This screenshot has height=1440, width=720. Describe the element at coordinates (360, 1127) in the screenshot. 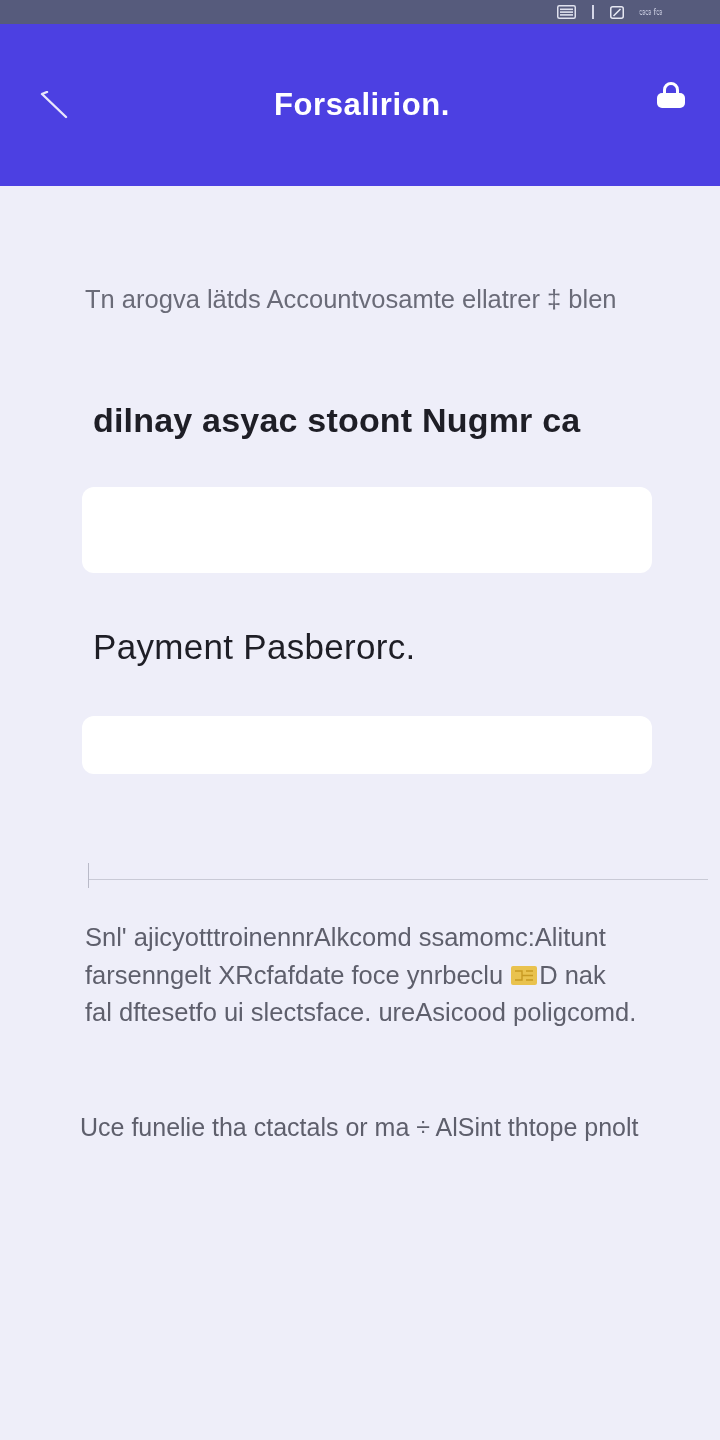

I see `footer-text: Uce funelie tha ctactals or ma ÷ AlSint thtope pnolt` at that location.